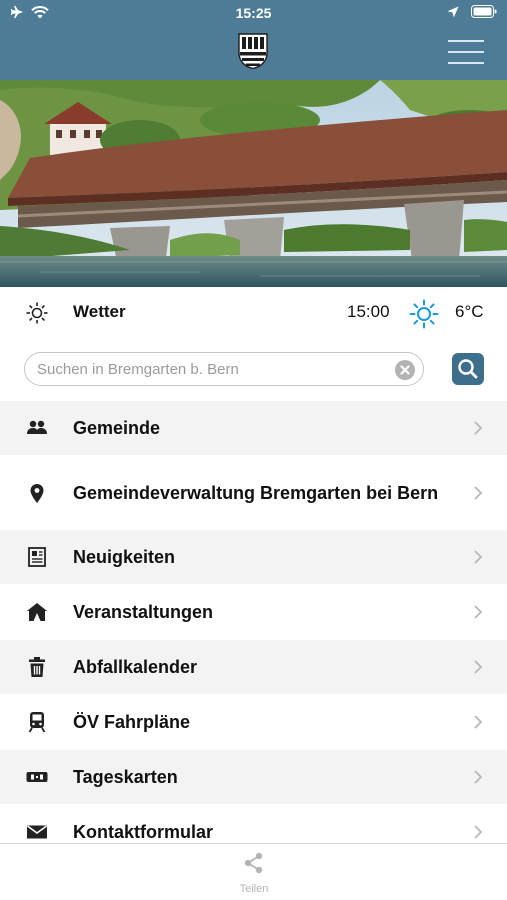 This screenshot has width=507, height=900. I want to click on menu-item-label: Gemeindeverwaltung Bremgarten bei Bern, so click(256, 492).